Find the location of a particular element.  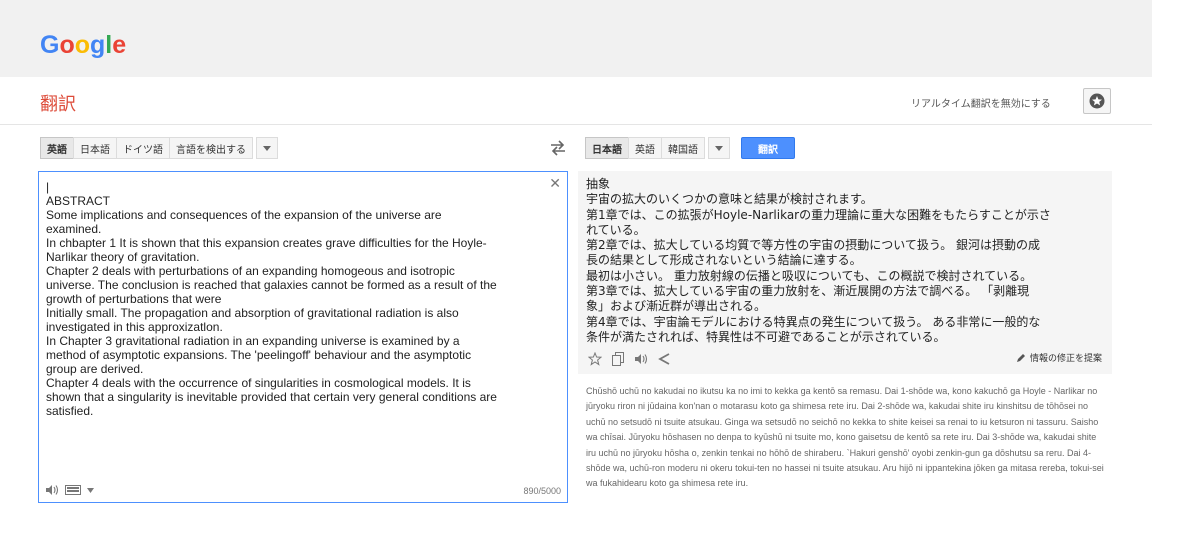

star-outline-icon is located at coordinates (595, 359).